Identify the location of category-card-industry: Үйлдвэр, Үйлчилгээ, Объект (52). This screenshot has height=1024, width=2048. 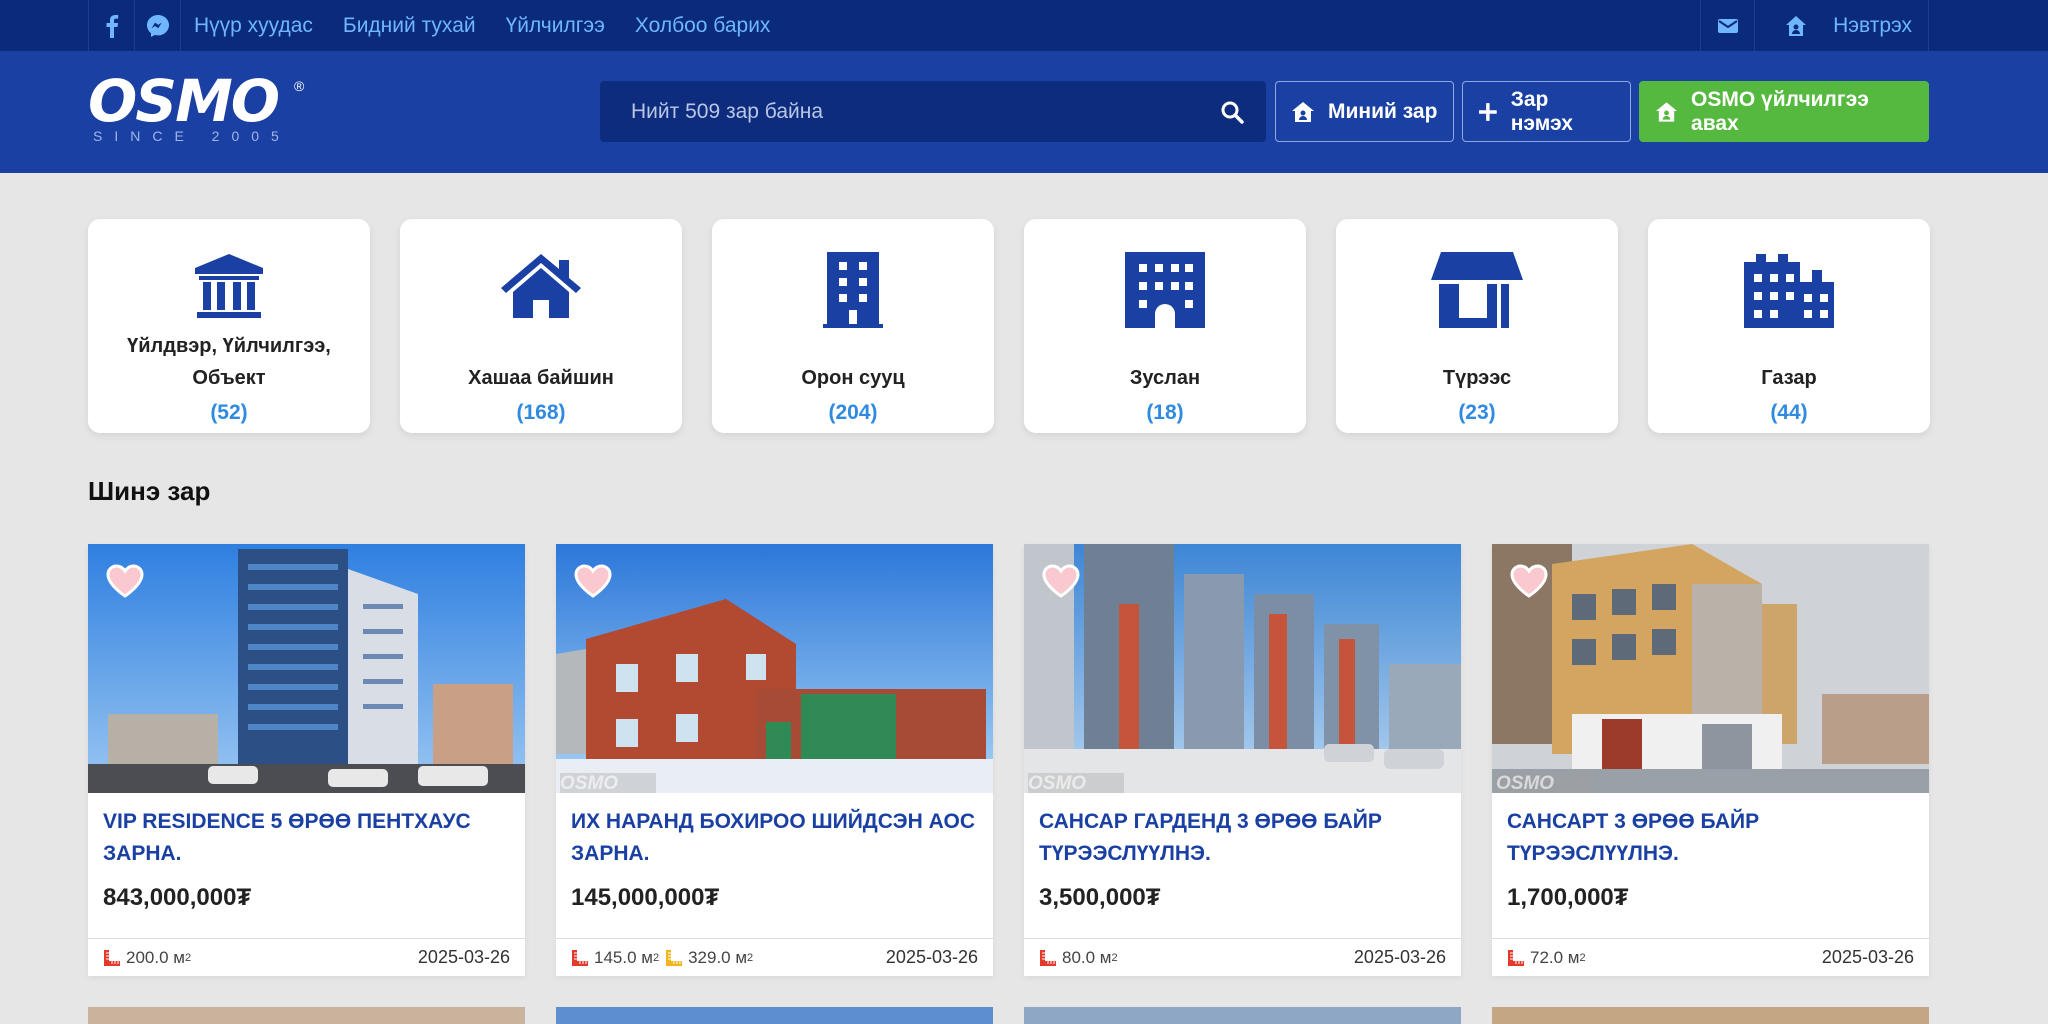
(229, 326).